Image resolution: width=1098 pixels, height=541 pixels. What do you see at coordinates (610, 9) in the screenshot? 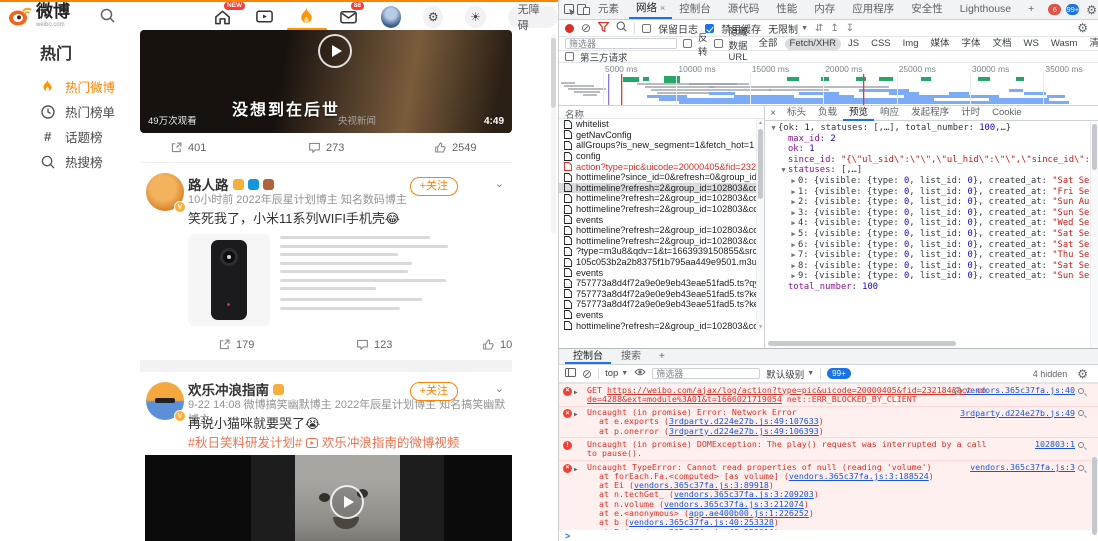
I see `devtools-tab: 元素` at bounding box center [610, 9].